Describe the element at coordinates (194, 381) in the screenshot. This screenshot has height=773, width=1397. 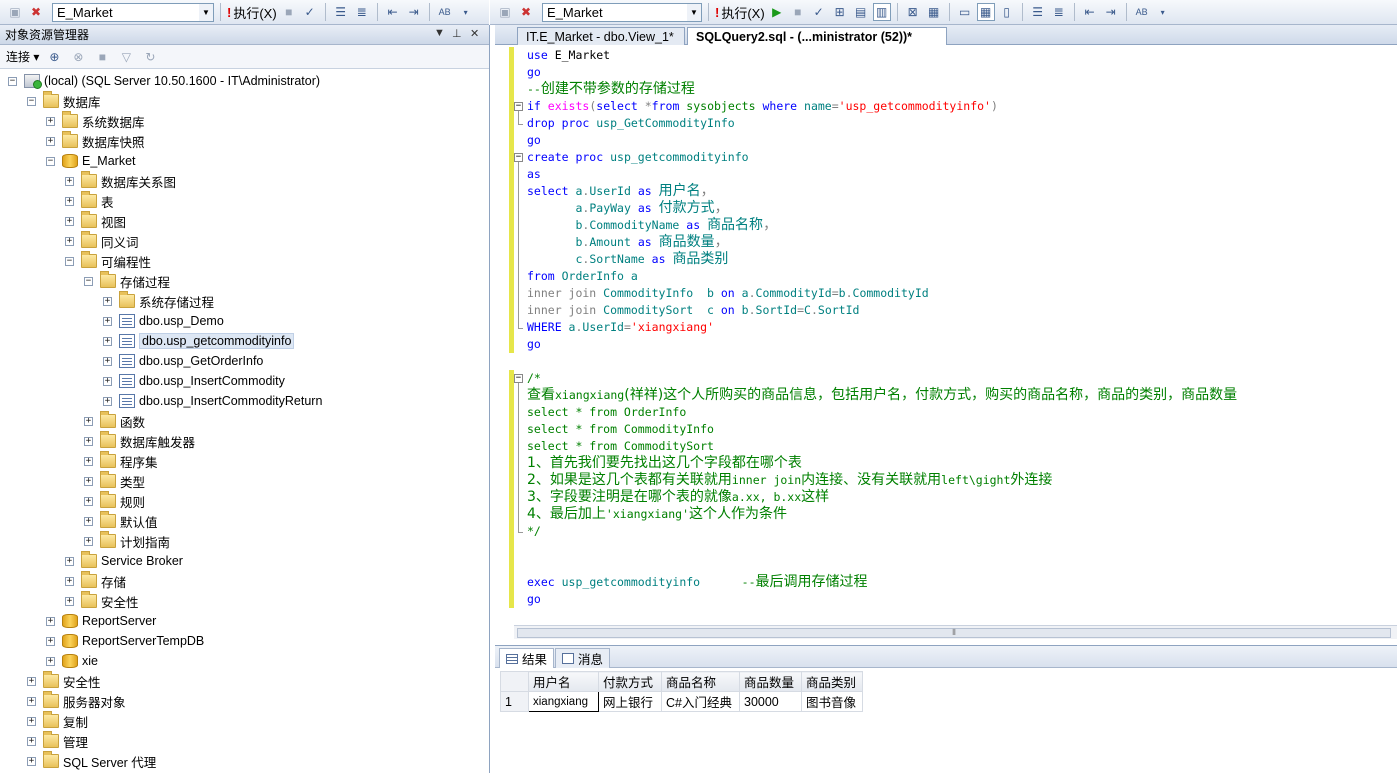
I see `tree-node: + dbo.usp_InsertCommodity` at that location.